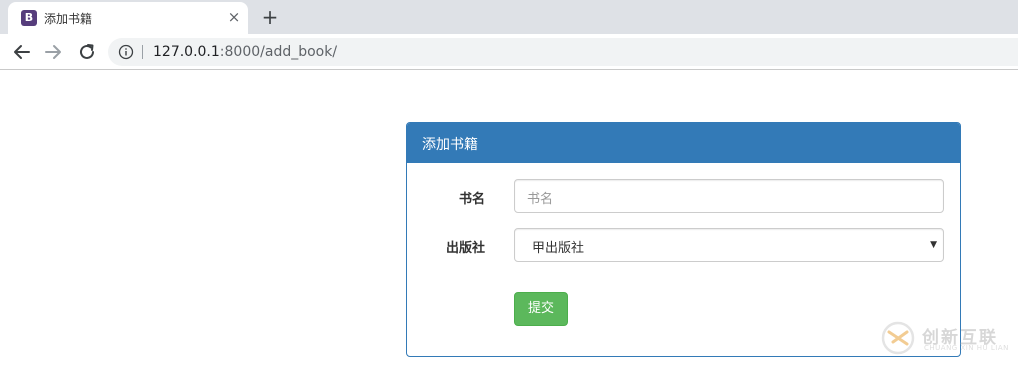 Image resolution: width=1018 pixels, height=367 pixels. I want to click on reload-icon, so click(87, 52).